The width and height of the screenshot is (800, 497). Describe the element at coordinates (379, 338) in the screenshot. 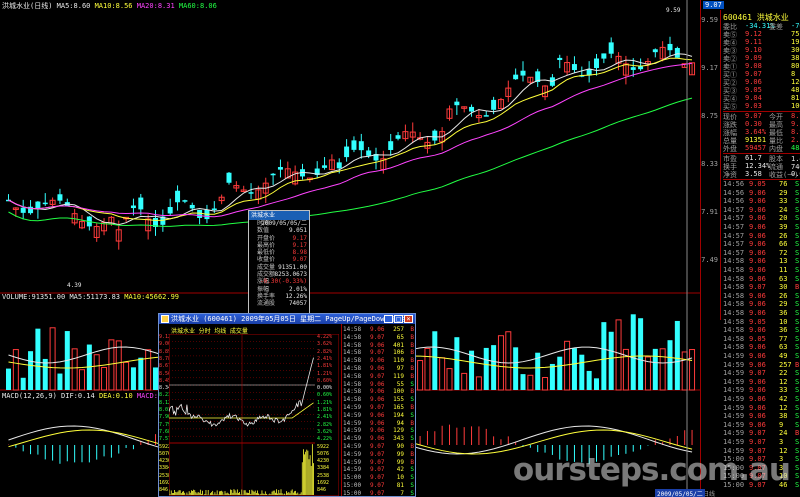

I see `popup-tick-row: 14:58 9.07 65 B` at that location.